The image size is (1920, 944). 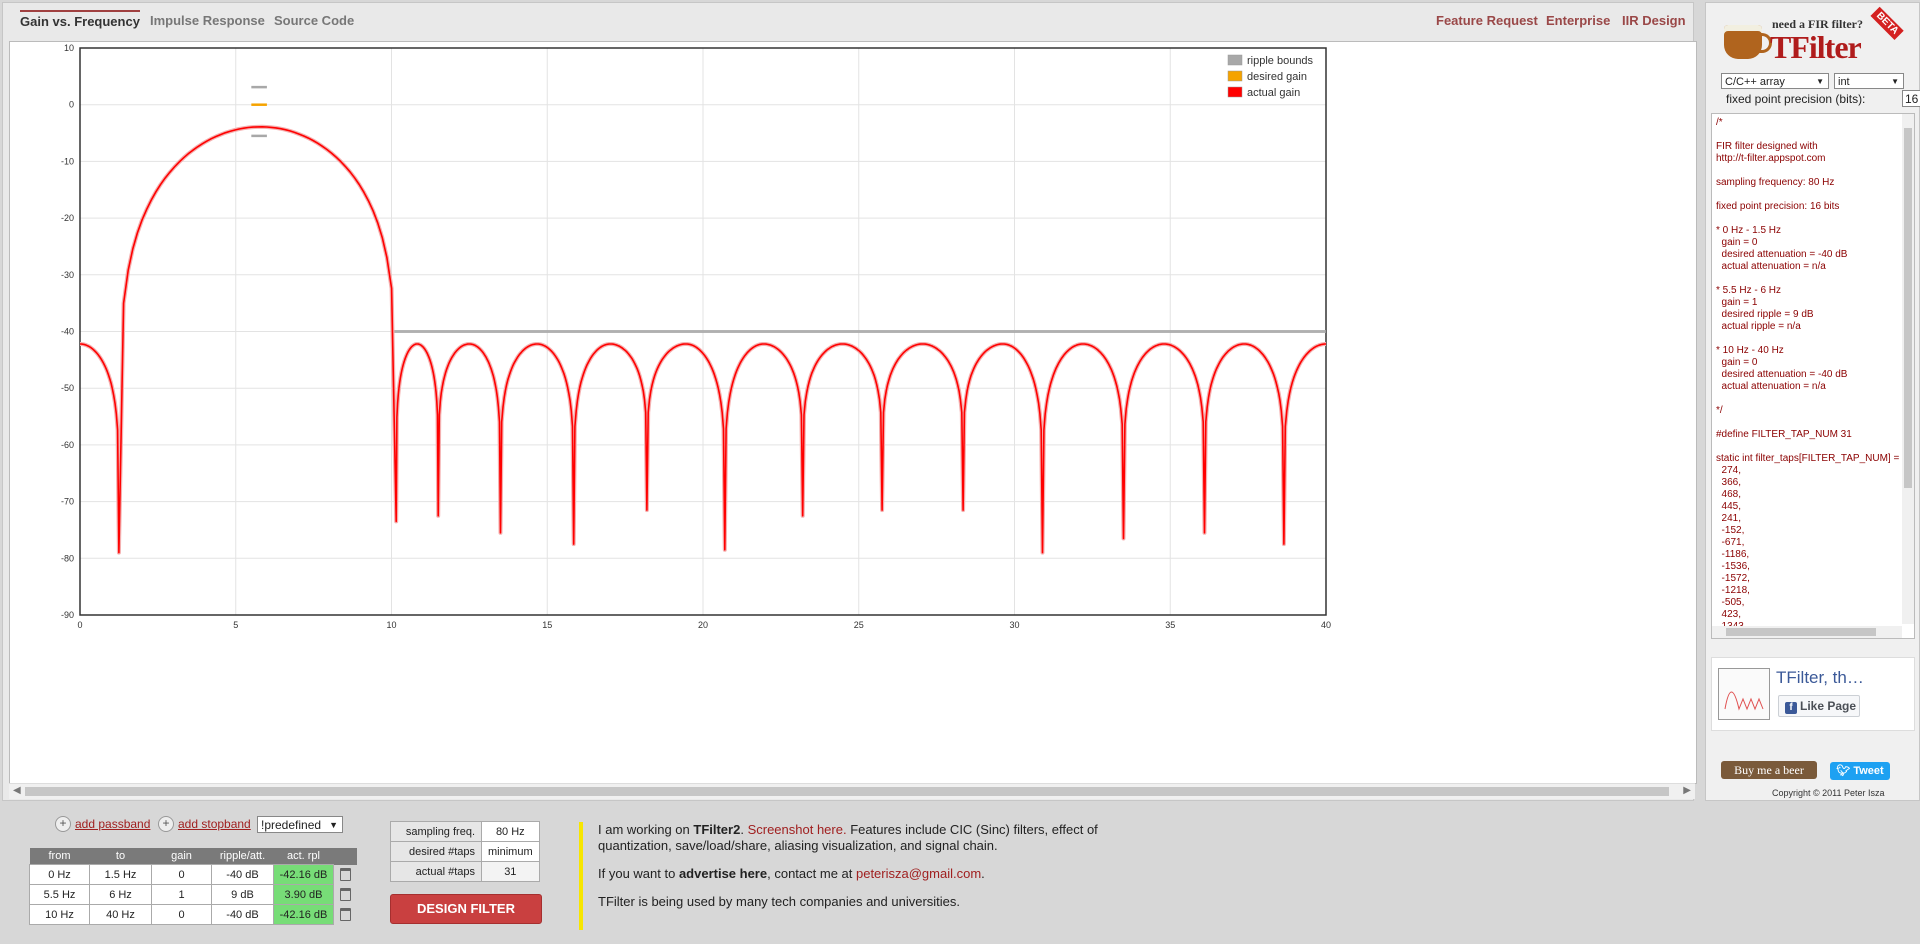 I want to click on col-to: to, so click(x=120, y=856).